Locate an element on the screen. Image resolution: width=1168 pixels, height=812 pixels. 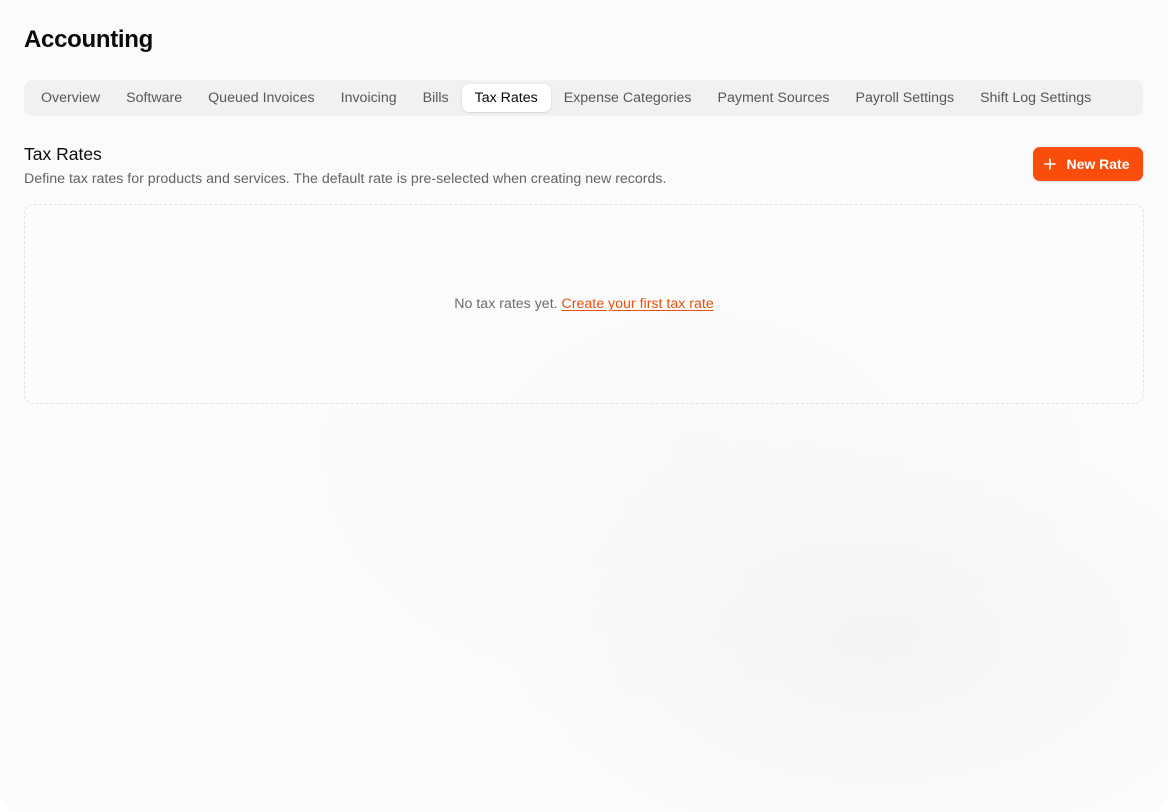
tab-bills: Bills is located at coordinates (436, 98).